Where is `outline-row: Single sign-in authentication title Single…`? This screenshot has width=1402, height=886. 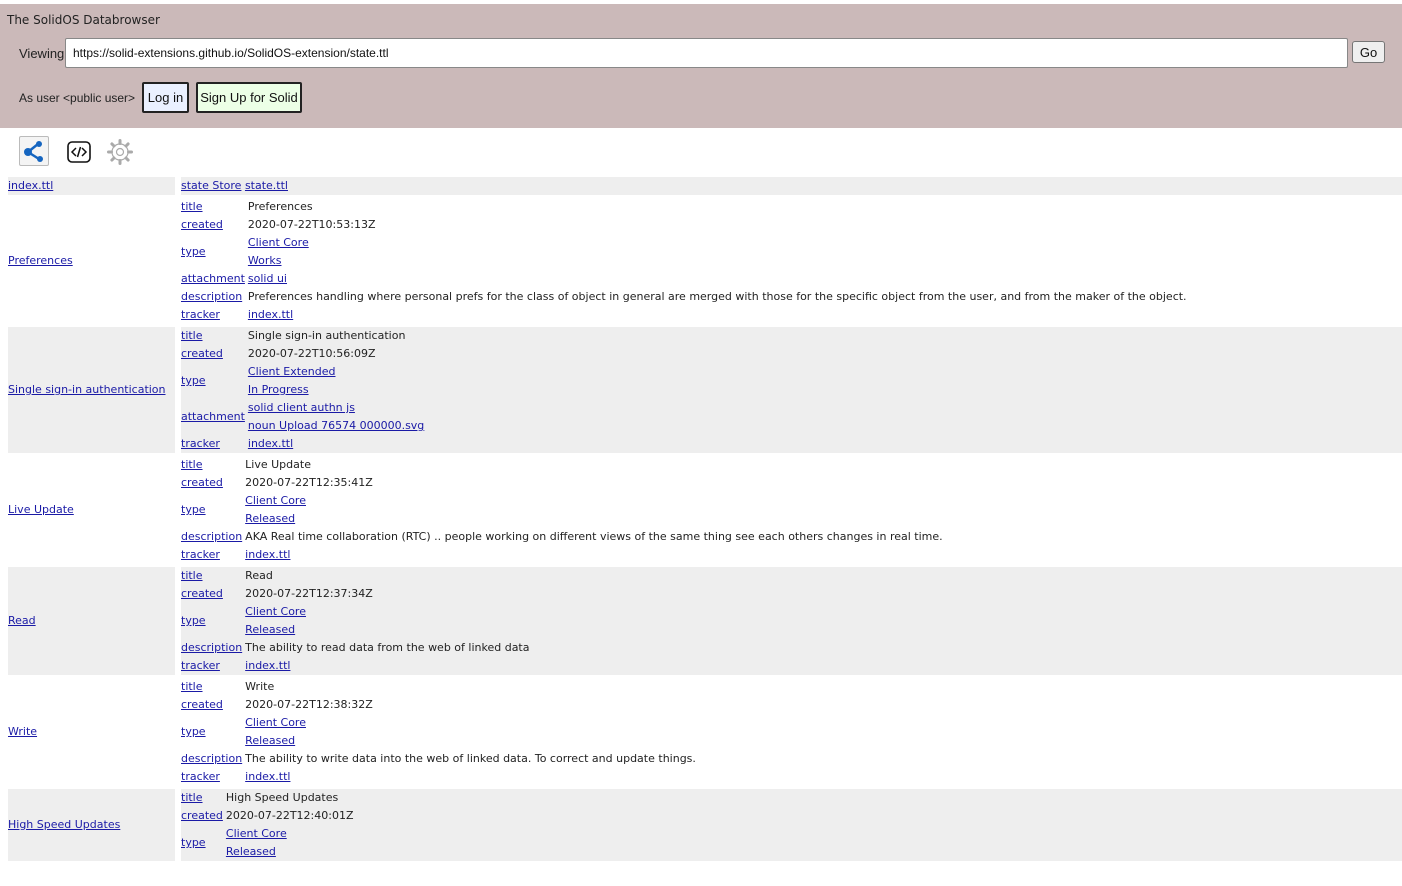 outline-row: Single sign-in authentication title Single… is located at coordinates (705, 390).